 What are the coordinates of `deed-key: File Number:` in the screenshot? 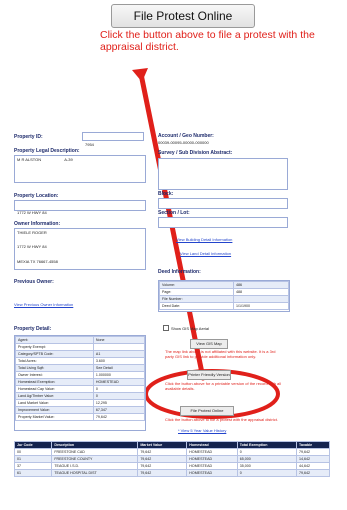 It's located at (196, 299).